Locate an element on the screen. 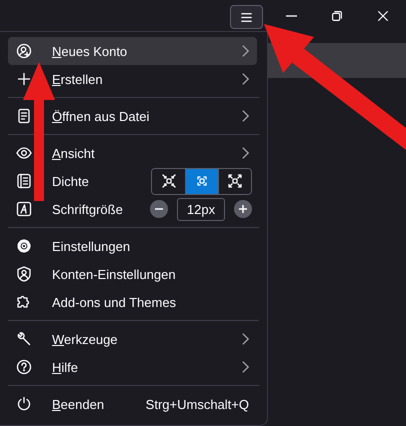 The height and width of the screenshot is (426, 406). shortcut-text: Strg+Umschalt+Q is located at coordinates (197, 404).